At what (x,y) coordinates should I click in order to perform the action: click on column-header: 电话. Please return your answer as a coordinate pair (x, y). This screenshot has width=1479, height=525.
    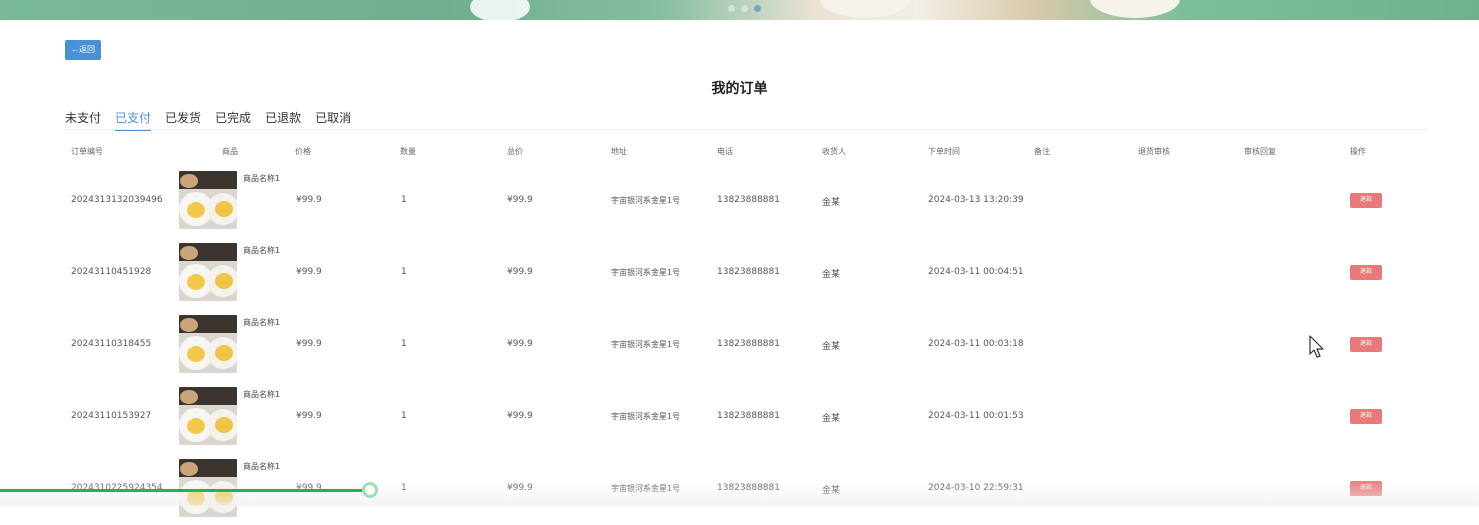
    Looking at the image, I should click on (725, 151).